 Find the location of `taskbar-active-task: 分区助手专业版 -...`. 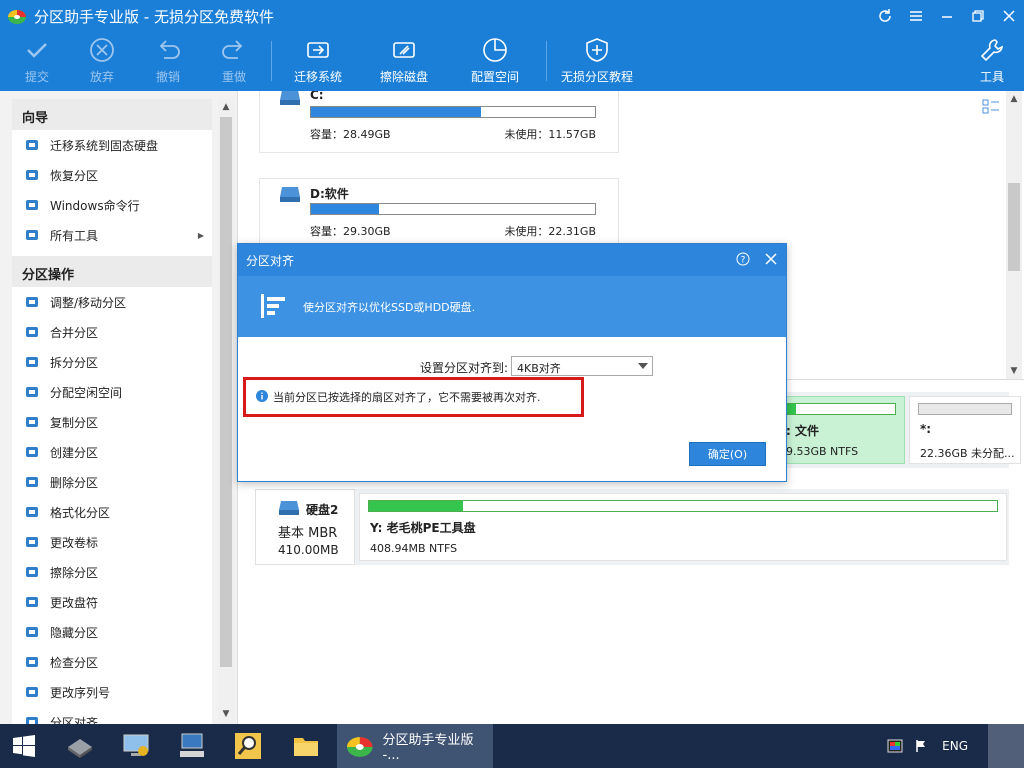

taskbar-active-task: 分区助手专业版 -... is located at coordinates (415, 746).